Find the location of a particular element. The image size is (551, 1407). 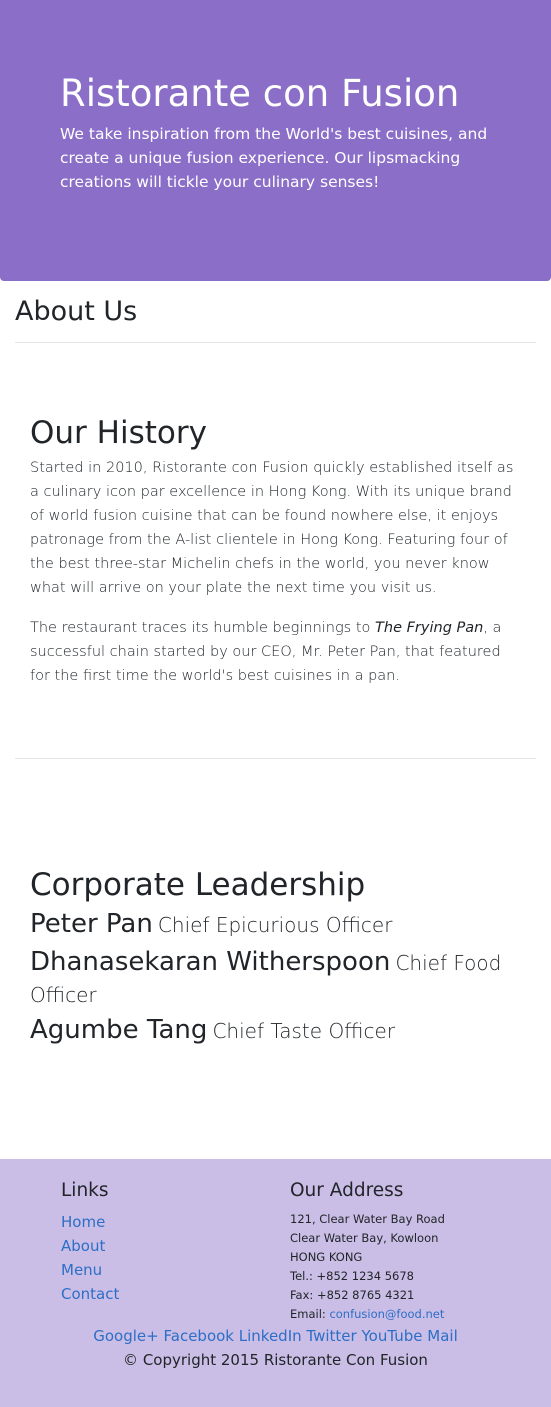

history-heading: Our History is located at coordinates (118, 433).